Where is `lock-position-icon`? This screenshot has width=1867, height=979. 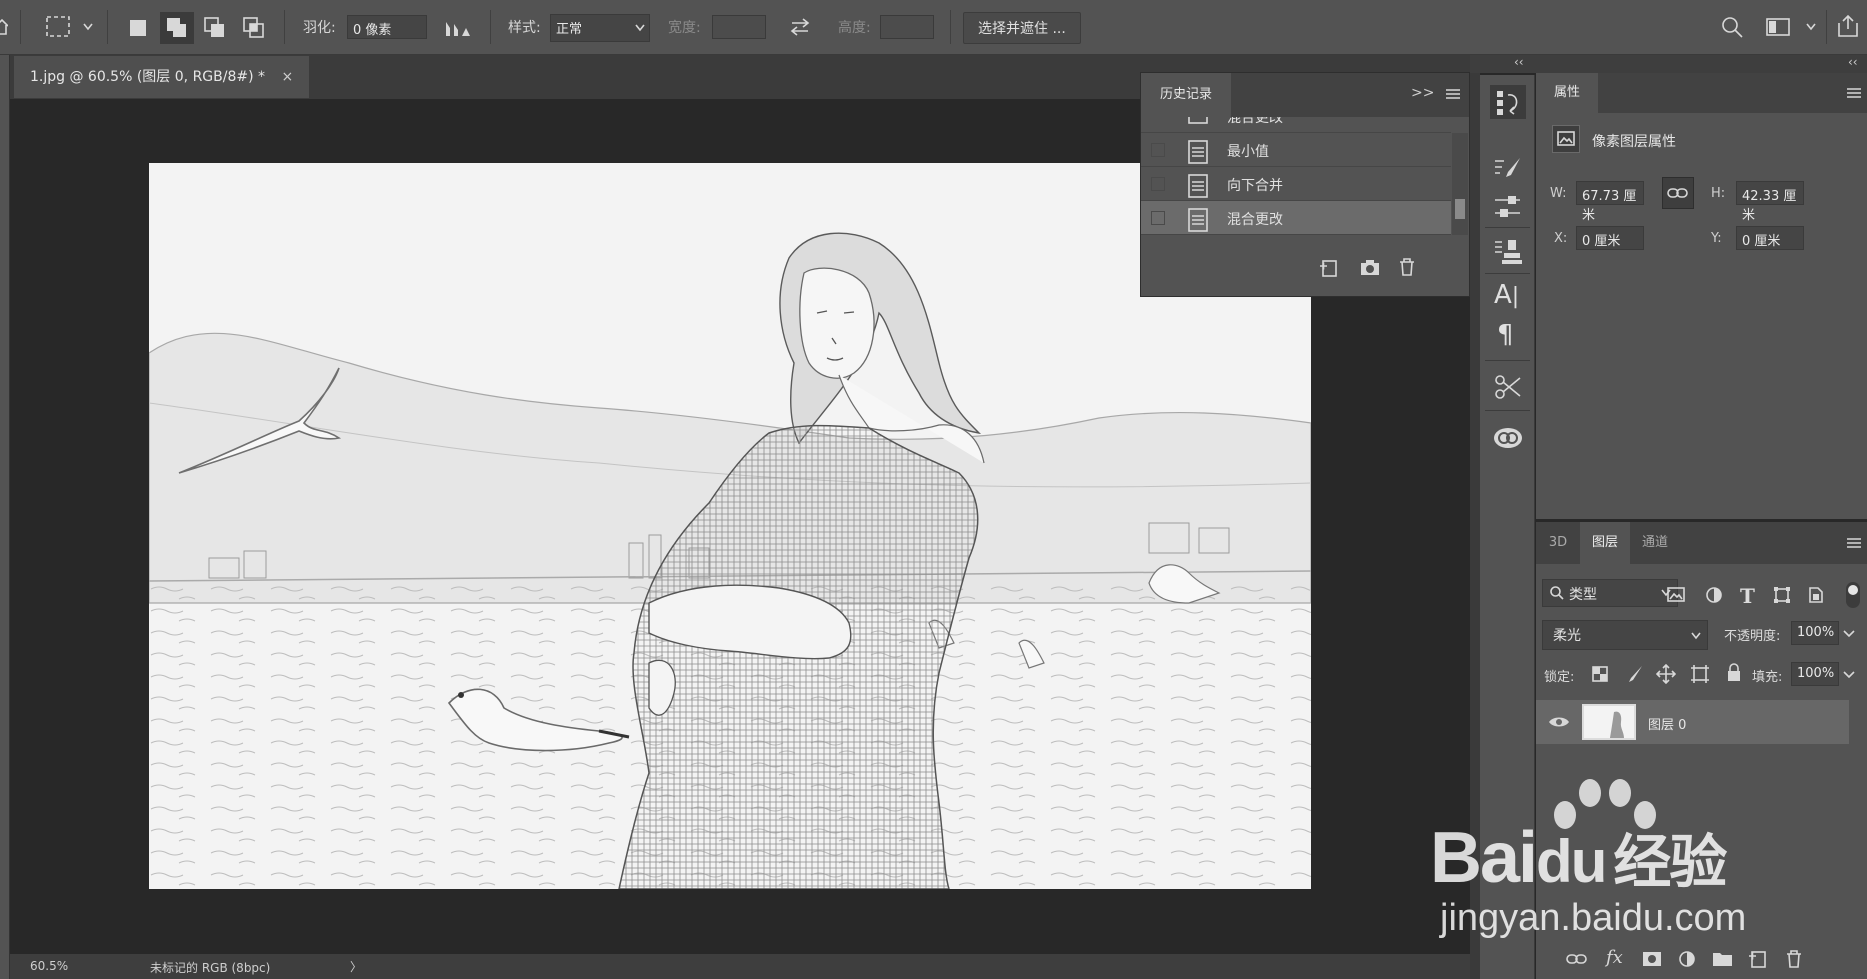 lock-position-icon is located at coordinates (1666, 674).